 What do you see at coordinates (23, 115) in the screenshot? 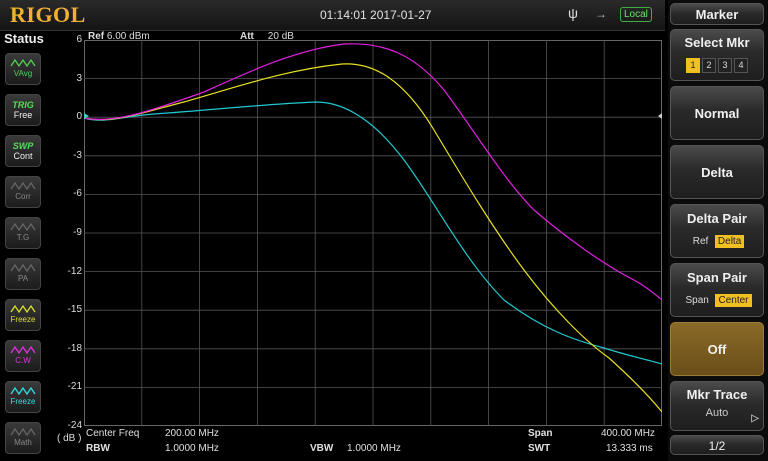
I see `status-button-label: Free` at bounding box center [23, 115].